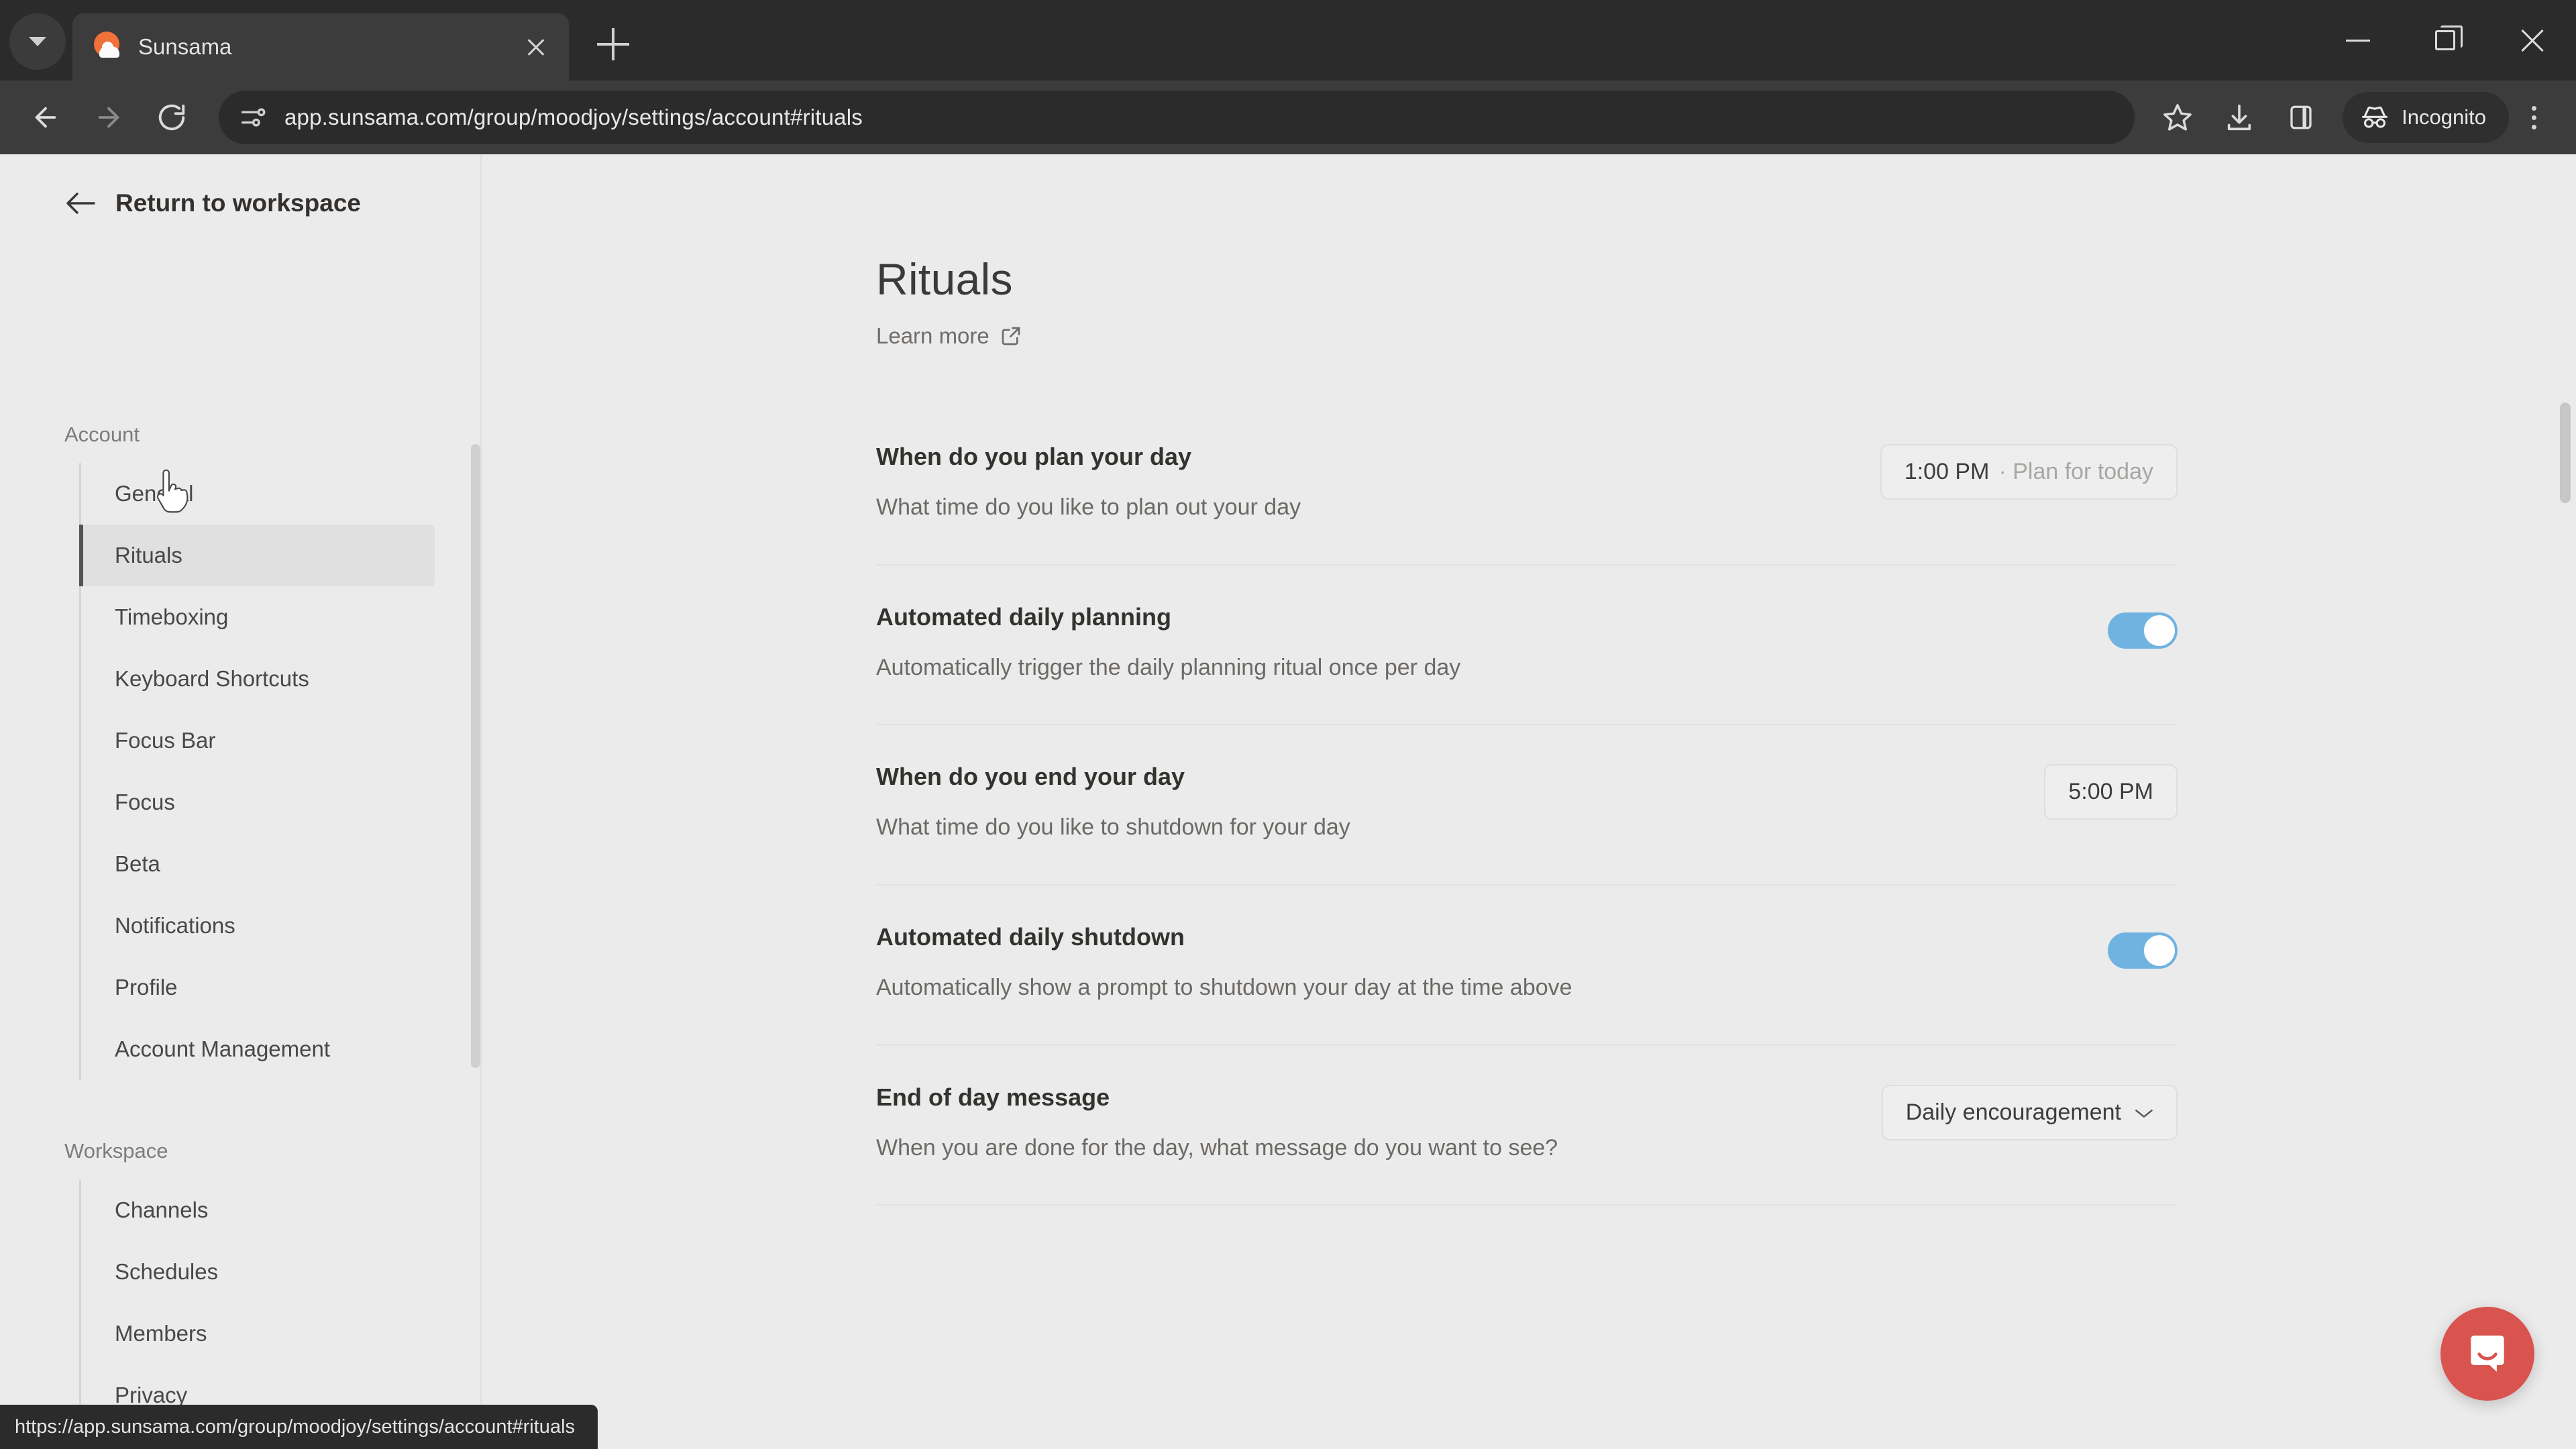 This screenshot has width=2576, height=1449. I want to click on new-tab-button, so click(613, 44).